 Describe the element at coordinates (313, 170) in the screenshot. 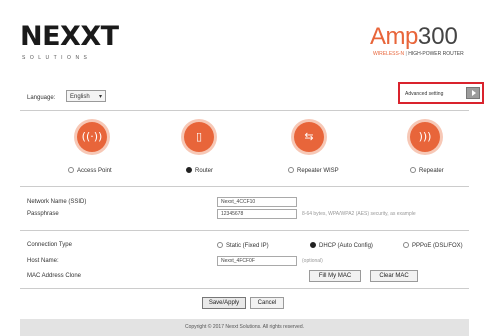

I see `mode-option-repeater-wisp: Repeater WISP` at that location.